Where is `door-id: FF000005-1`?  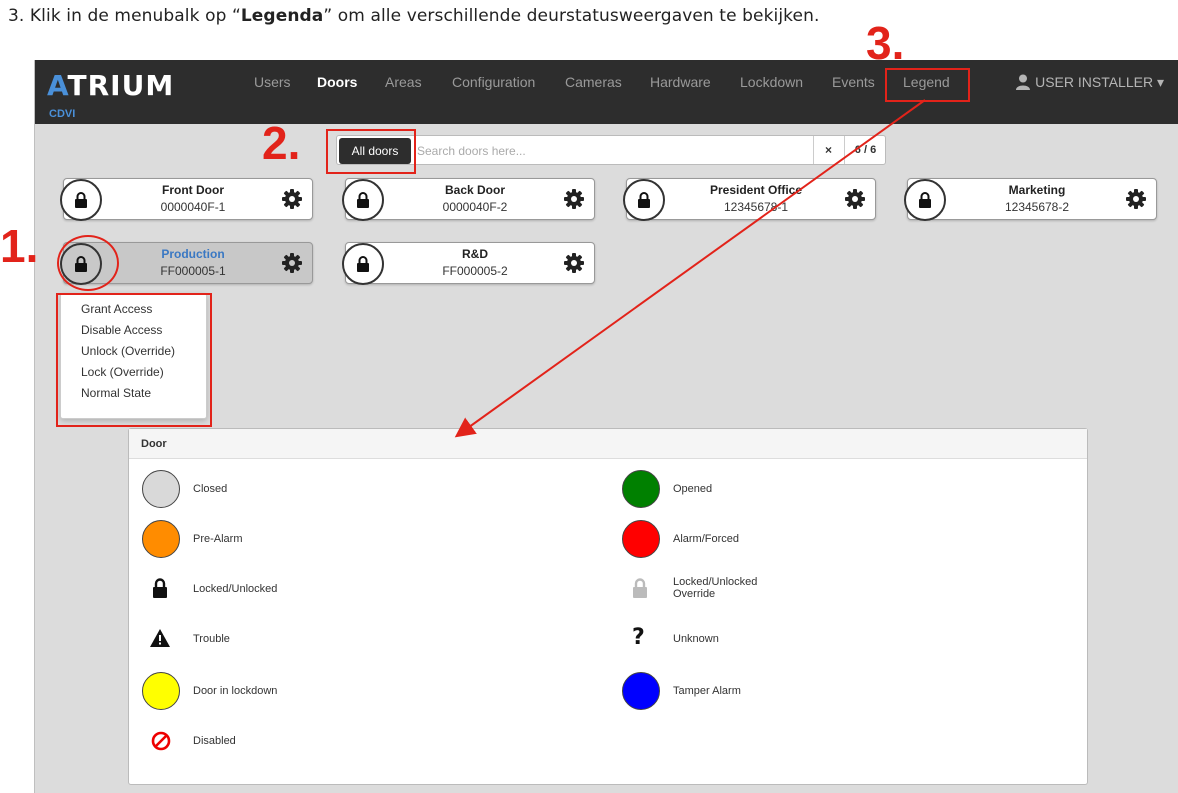 door-id: FF000005-1 is located at coordinates (193, 271).